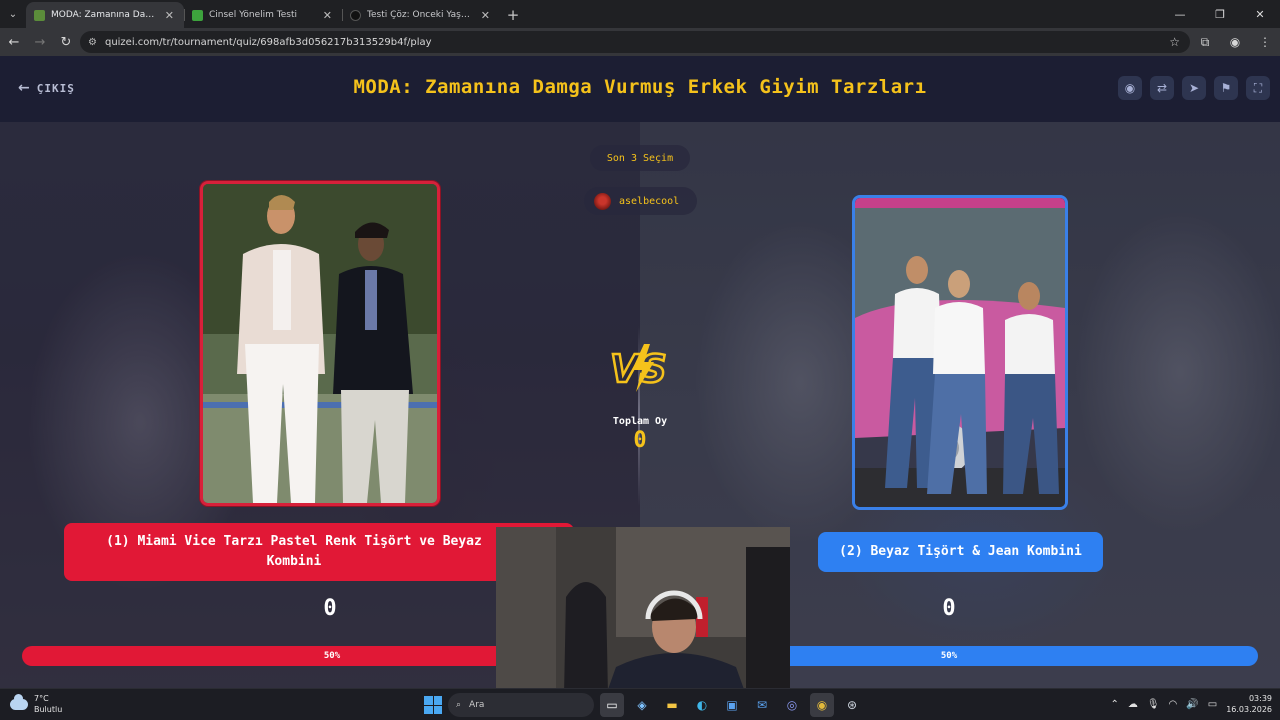 This screenshot has width=1280, height=720. What do you see at coordinates (1133, 704) in the screenshot?
I see `onedrive-icon: ☁` at bounding box center [1133, 704].